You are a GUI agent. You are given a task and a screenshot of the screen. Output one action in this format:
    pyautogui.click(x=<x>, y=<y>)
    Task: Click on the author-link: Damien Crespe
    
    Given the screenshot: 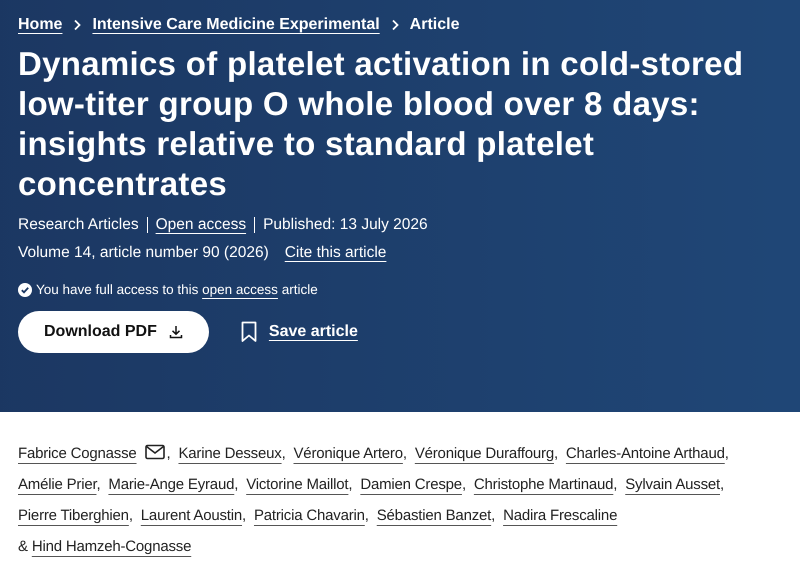 What is the action you would take?
    pyautogui.click(x=411, y=484)
    